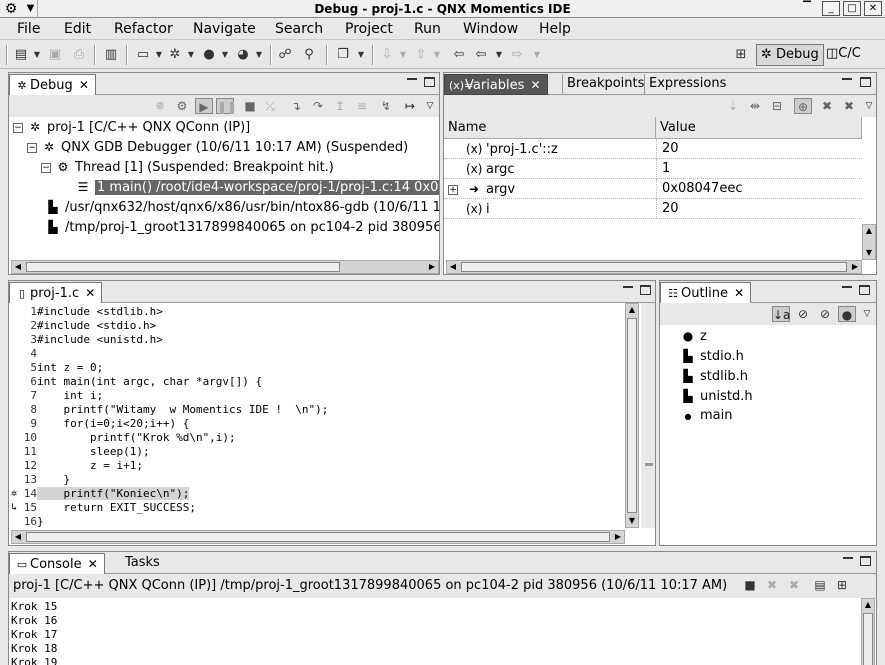  Describe the element at coordinates (807, 8) in the screenshot. I see `window-menu-dropdown-icon: ▔` at that location.